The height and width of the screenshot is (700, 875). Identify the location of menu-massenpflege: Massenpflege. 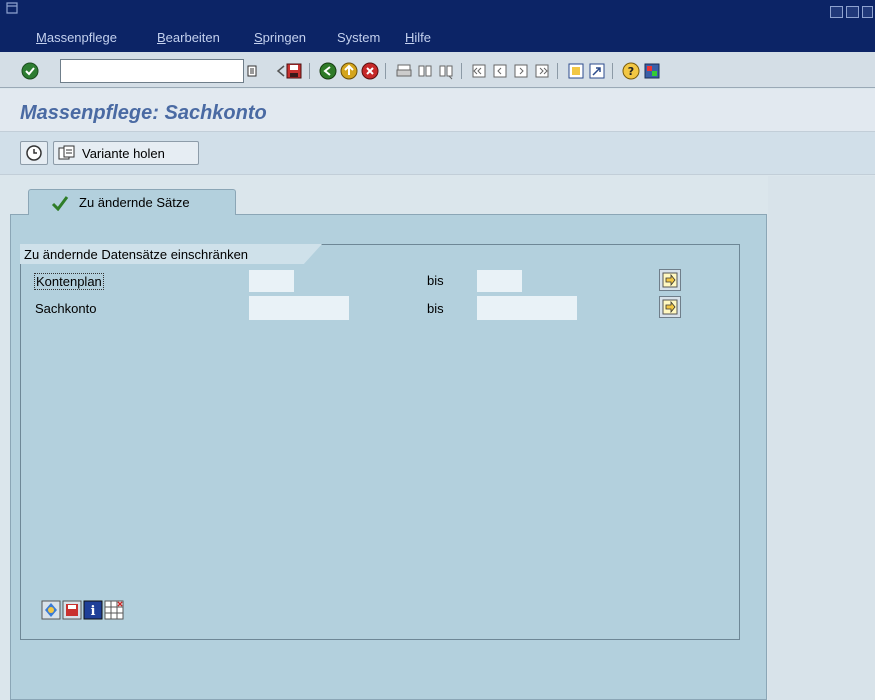
(76, 37).